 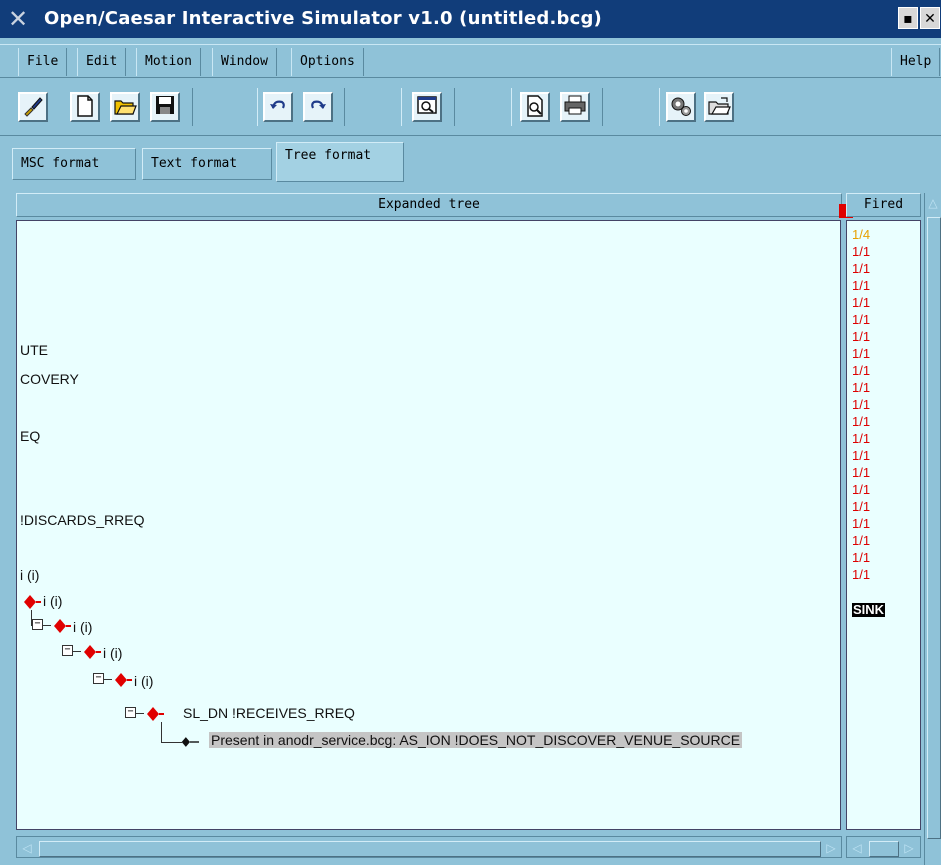 I want to click on tab-tree-format: Tree format, so click(x=340, y=162).